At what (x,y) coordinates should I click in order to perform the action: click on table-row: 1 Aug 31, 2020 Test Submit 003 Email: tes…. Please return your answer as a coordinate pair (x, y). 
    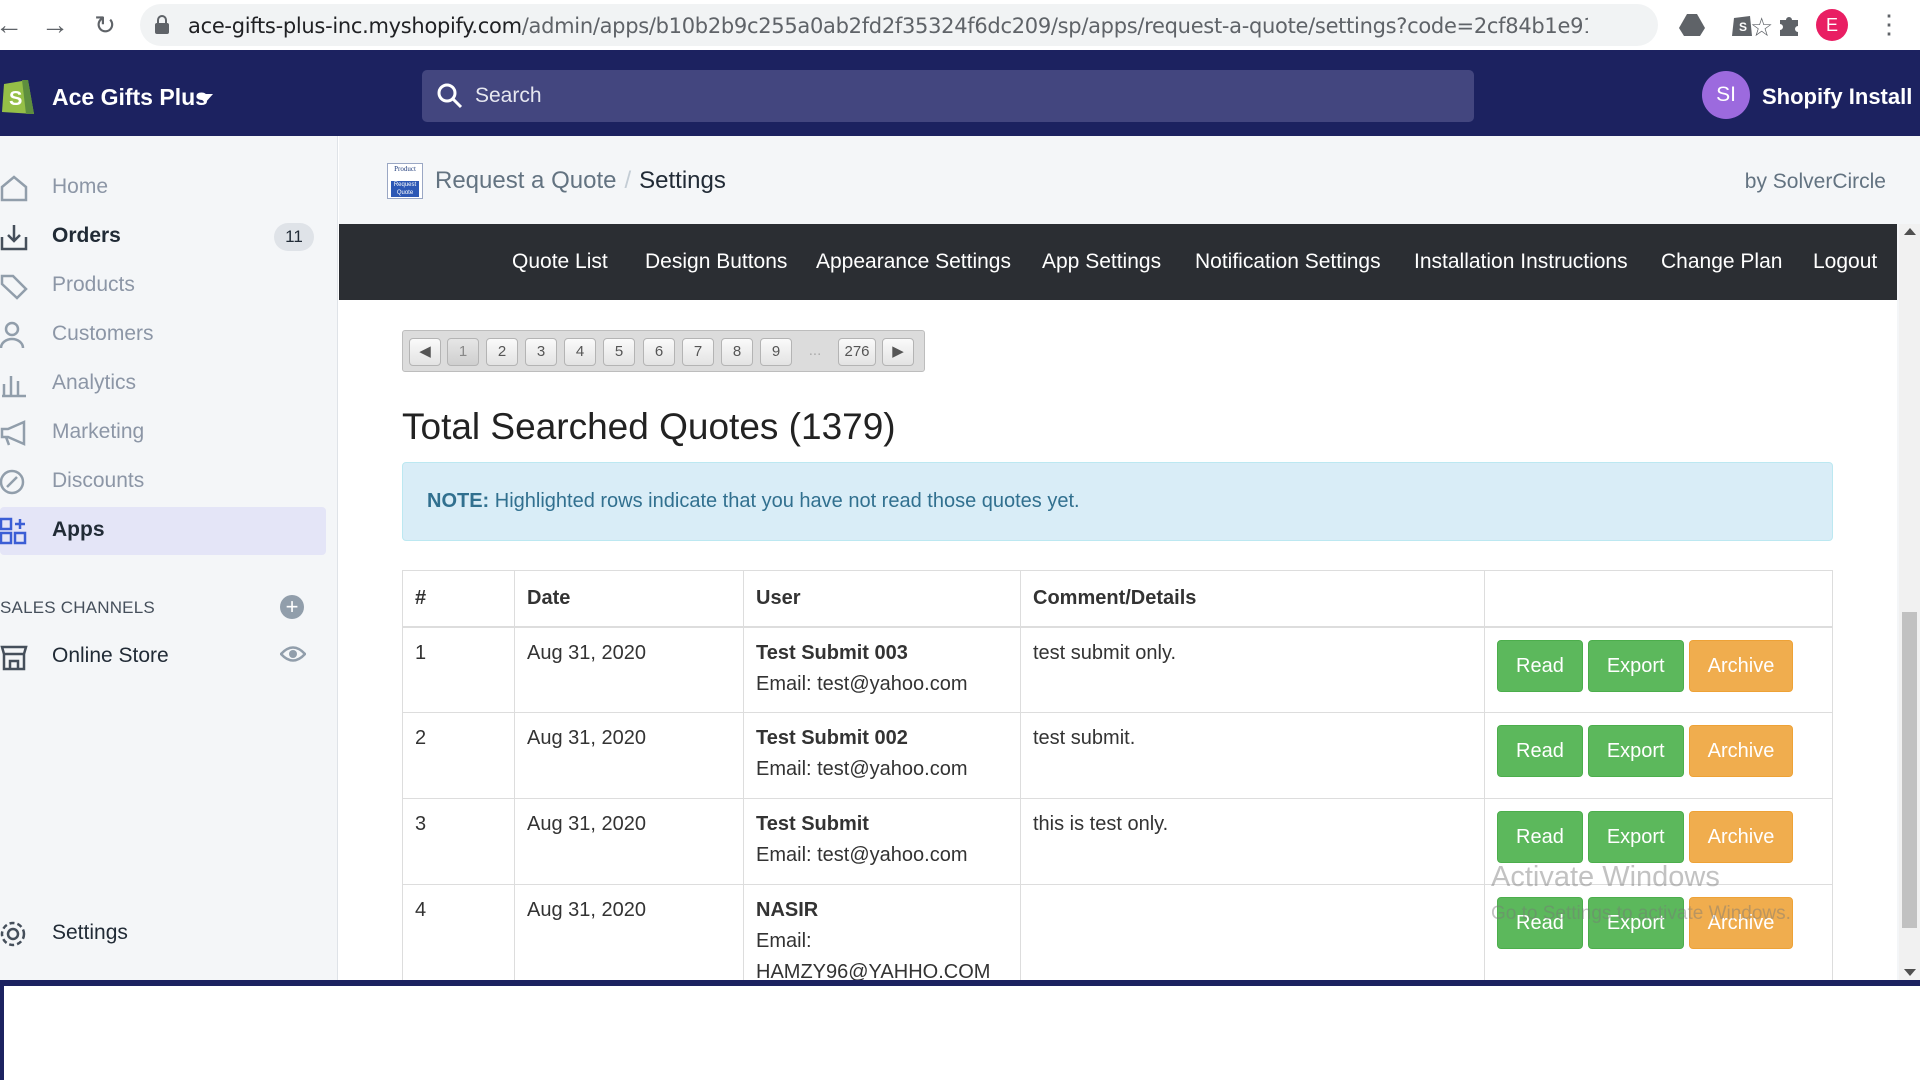
    Looking at the image, I should click on (1117, 669).